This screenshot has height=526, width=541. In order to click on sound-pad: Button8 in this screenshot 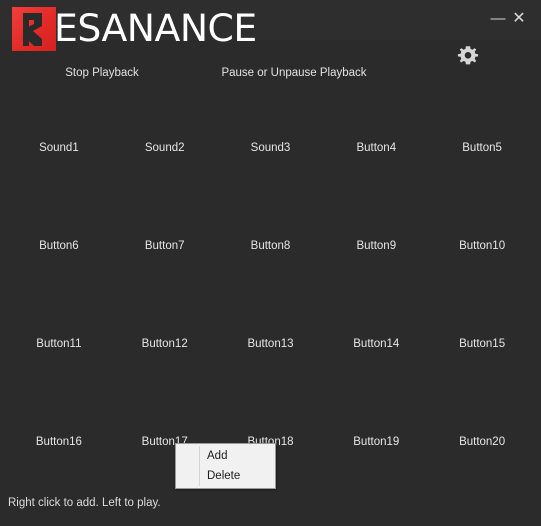, I will do `click(271, 246)`.